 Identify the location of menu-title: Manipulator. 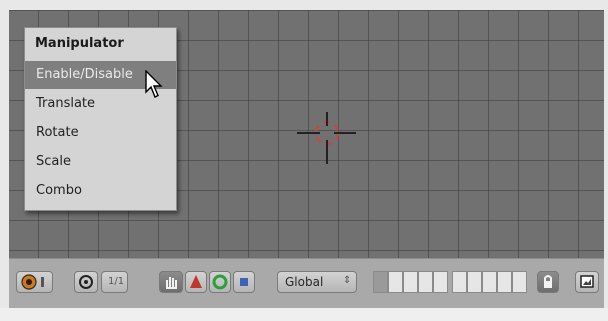
(79, 43).